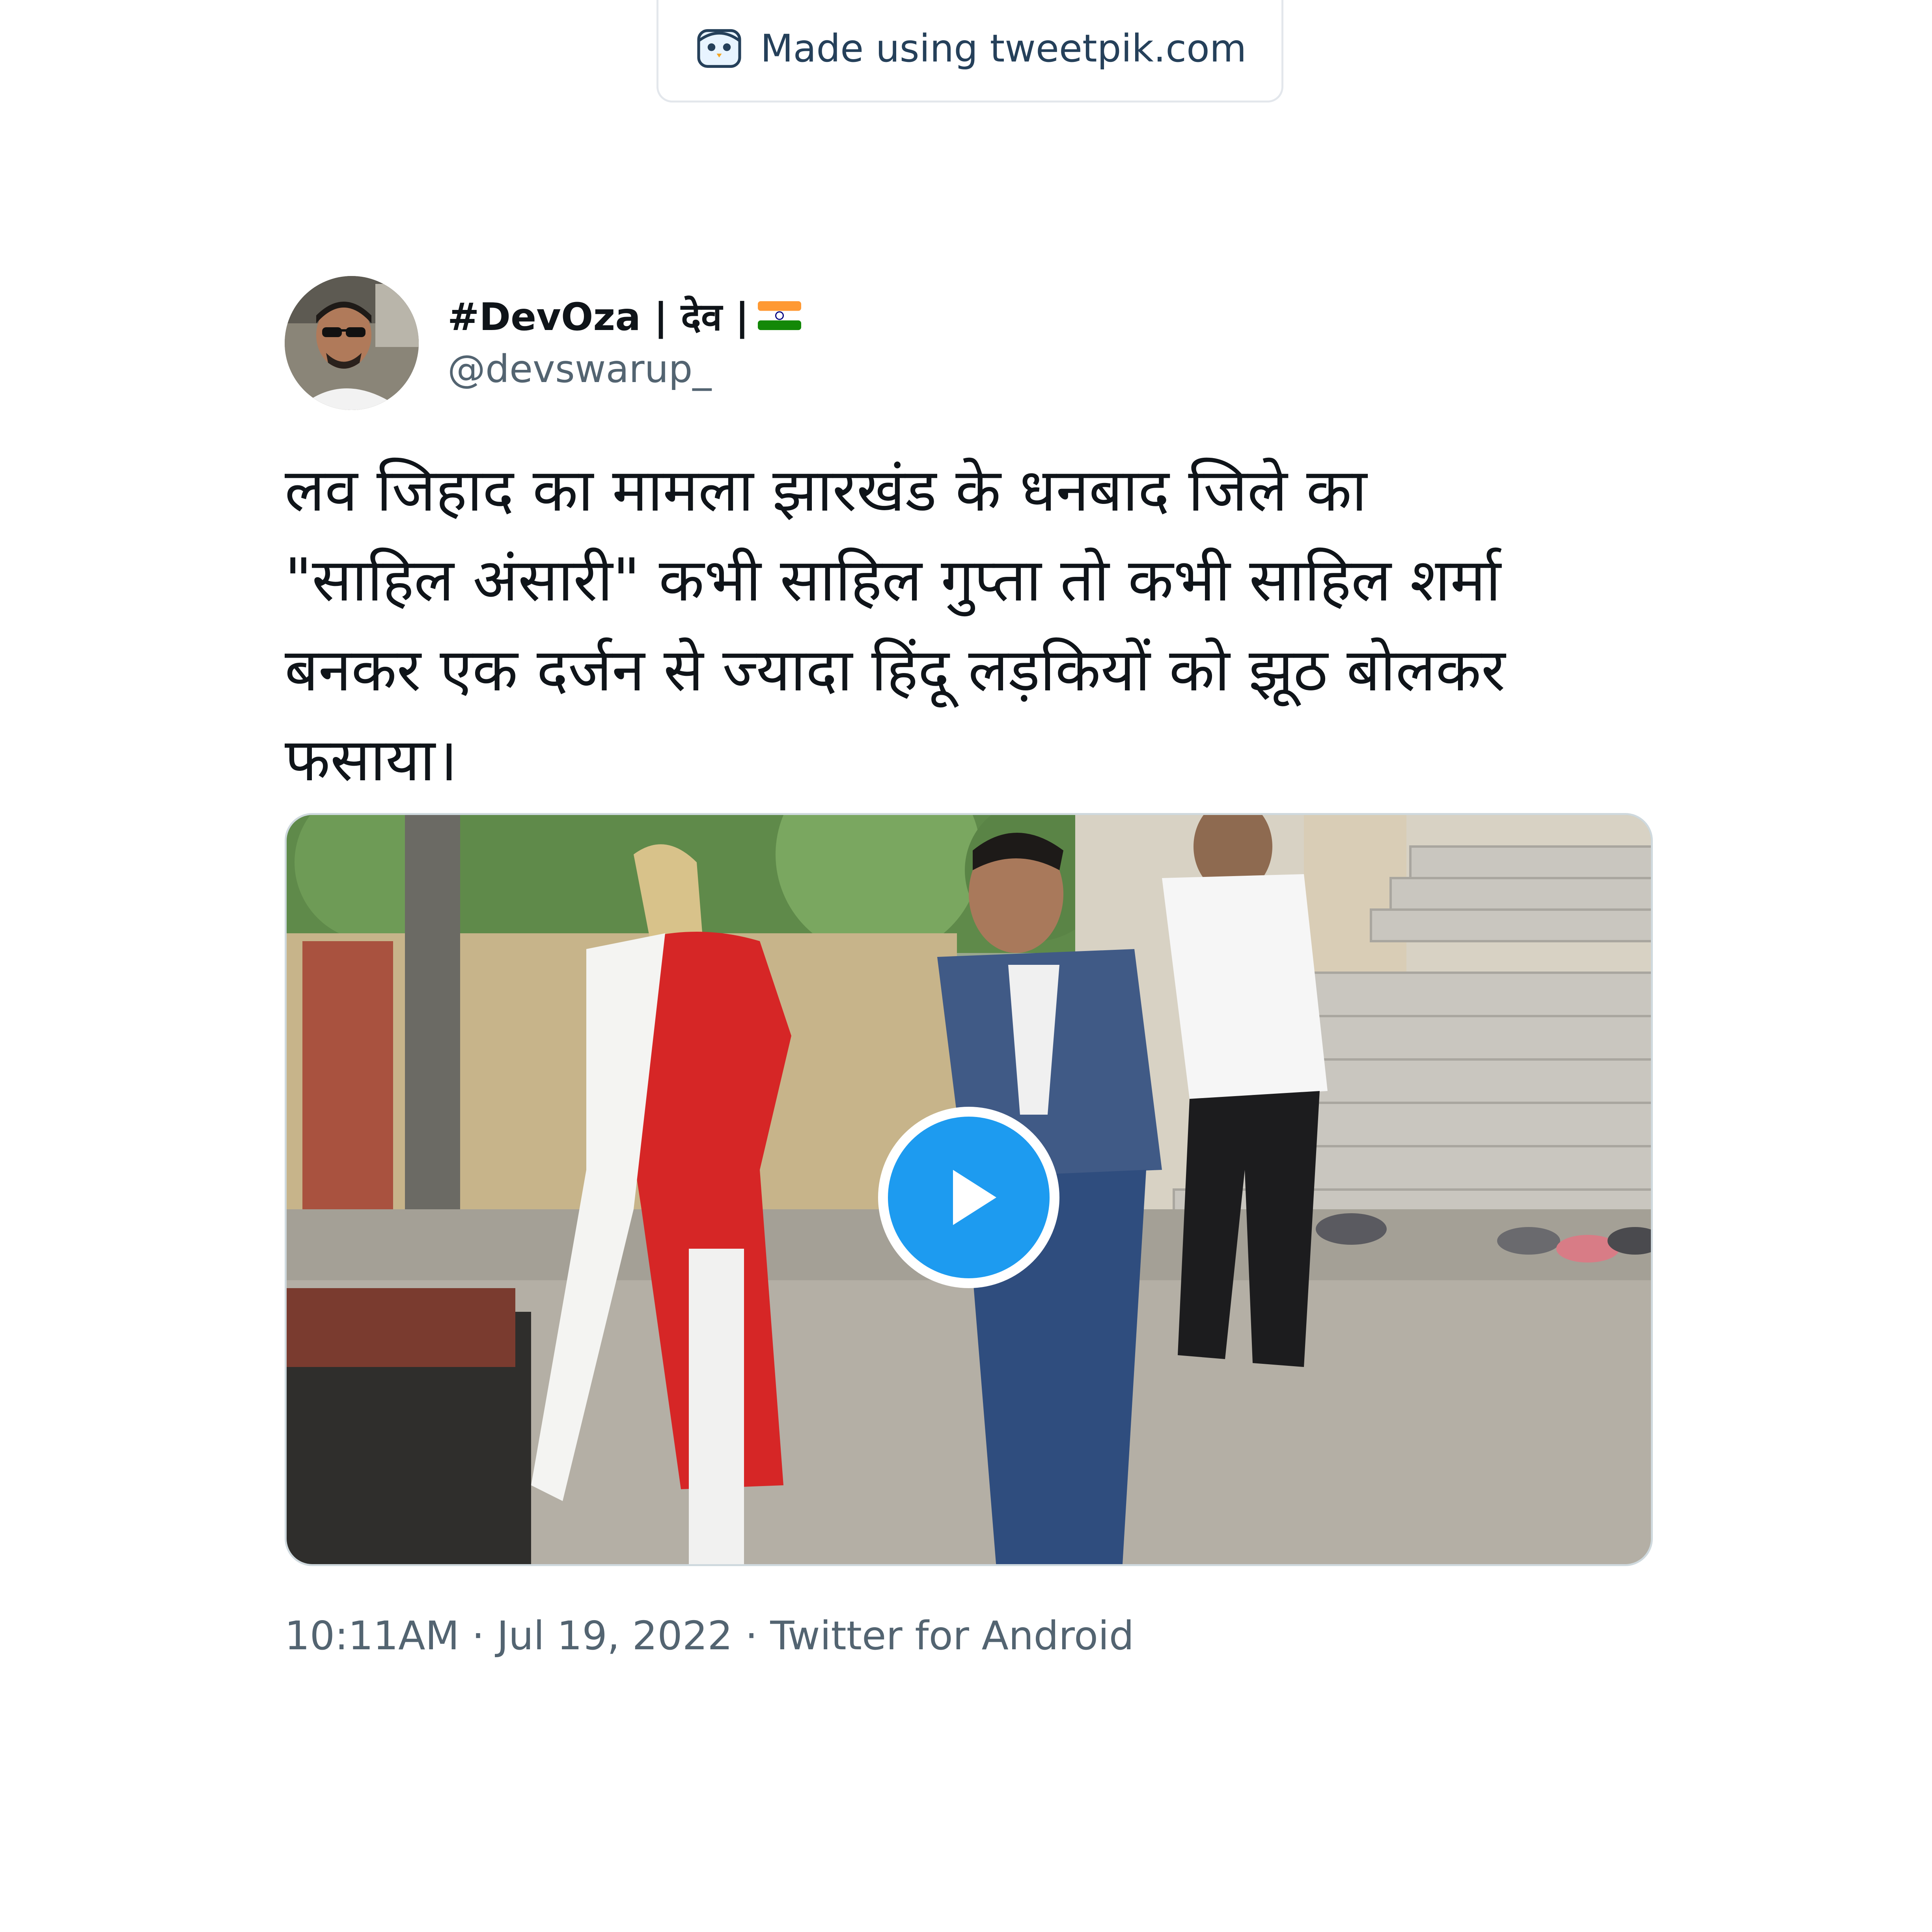 The image size is (1932, 1932). Describe the element at coordinates (372, 1636) in the screenshot. I see `tweet-time: 10:11AM` at that location.